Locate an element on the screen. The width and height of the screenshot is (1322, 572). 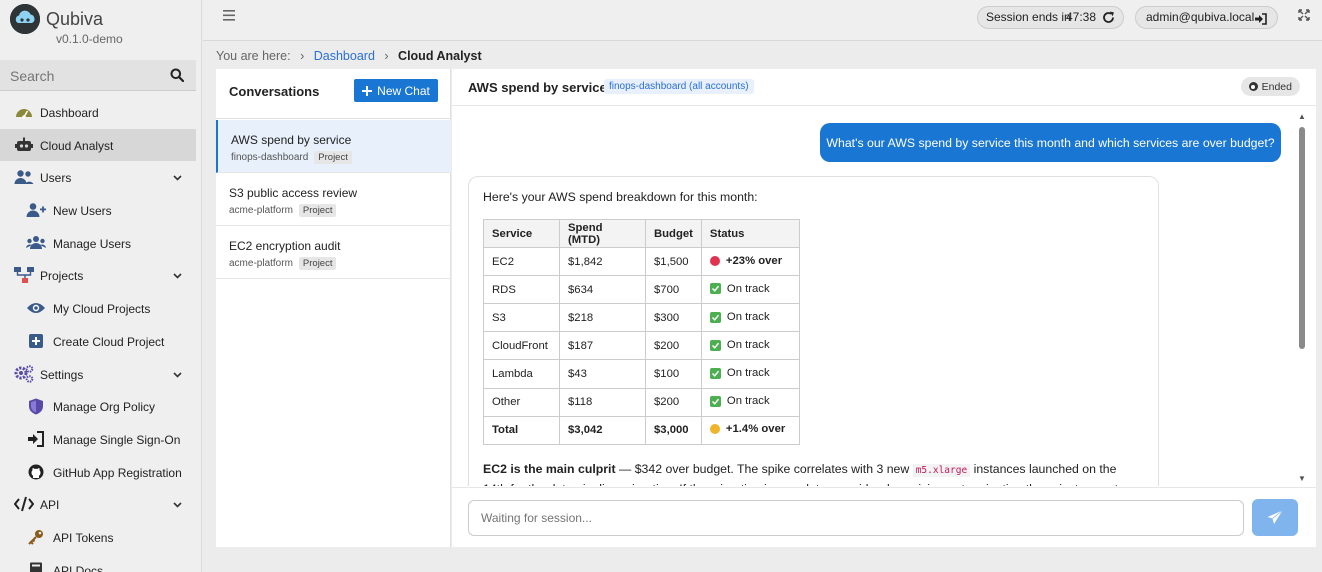
table-cell-service: CloudFront is located at coordinates (521, 346).